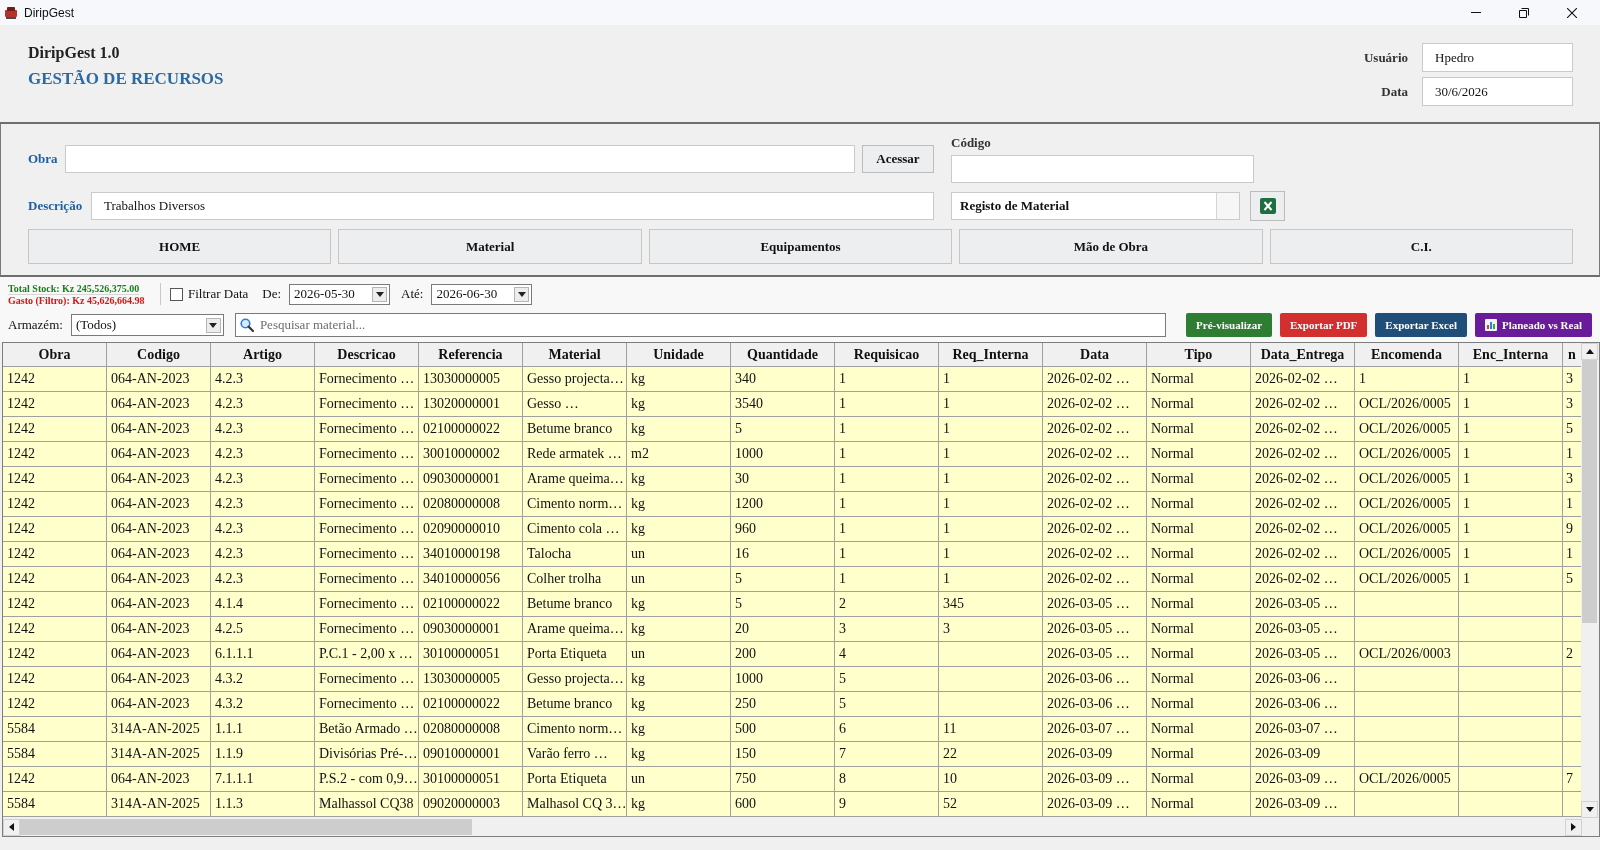  What do you see at coordinates (1095, 355) in the screenshot?
I see `column-header: Data` at bounding box center [1095, 355].